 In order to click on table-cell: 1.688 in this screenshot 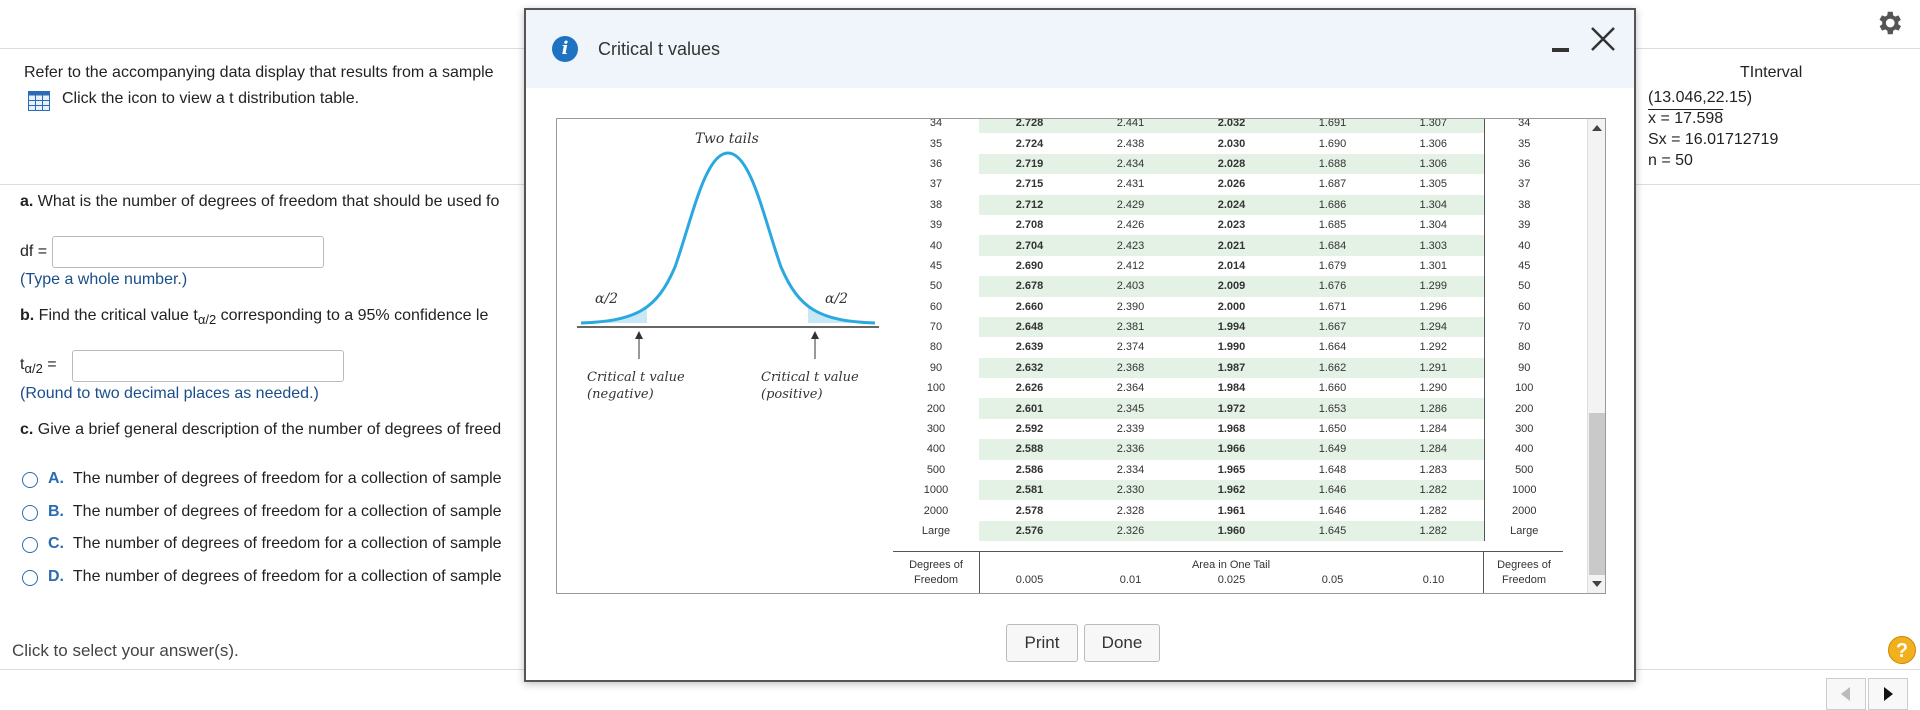, I will do `click(1332, 164)`.